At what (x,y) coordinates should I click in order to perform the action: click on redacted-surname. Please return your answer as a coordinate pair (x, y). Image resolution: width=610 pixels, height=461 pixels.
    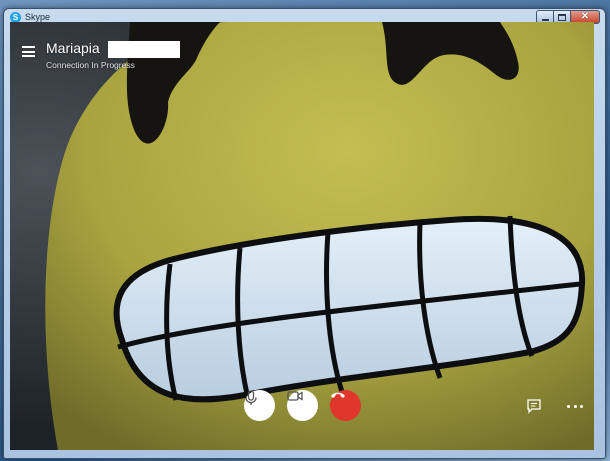
    Looking at the image, I should click on (144, 49).